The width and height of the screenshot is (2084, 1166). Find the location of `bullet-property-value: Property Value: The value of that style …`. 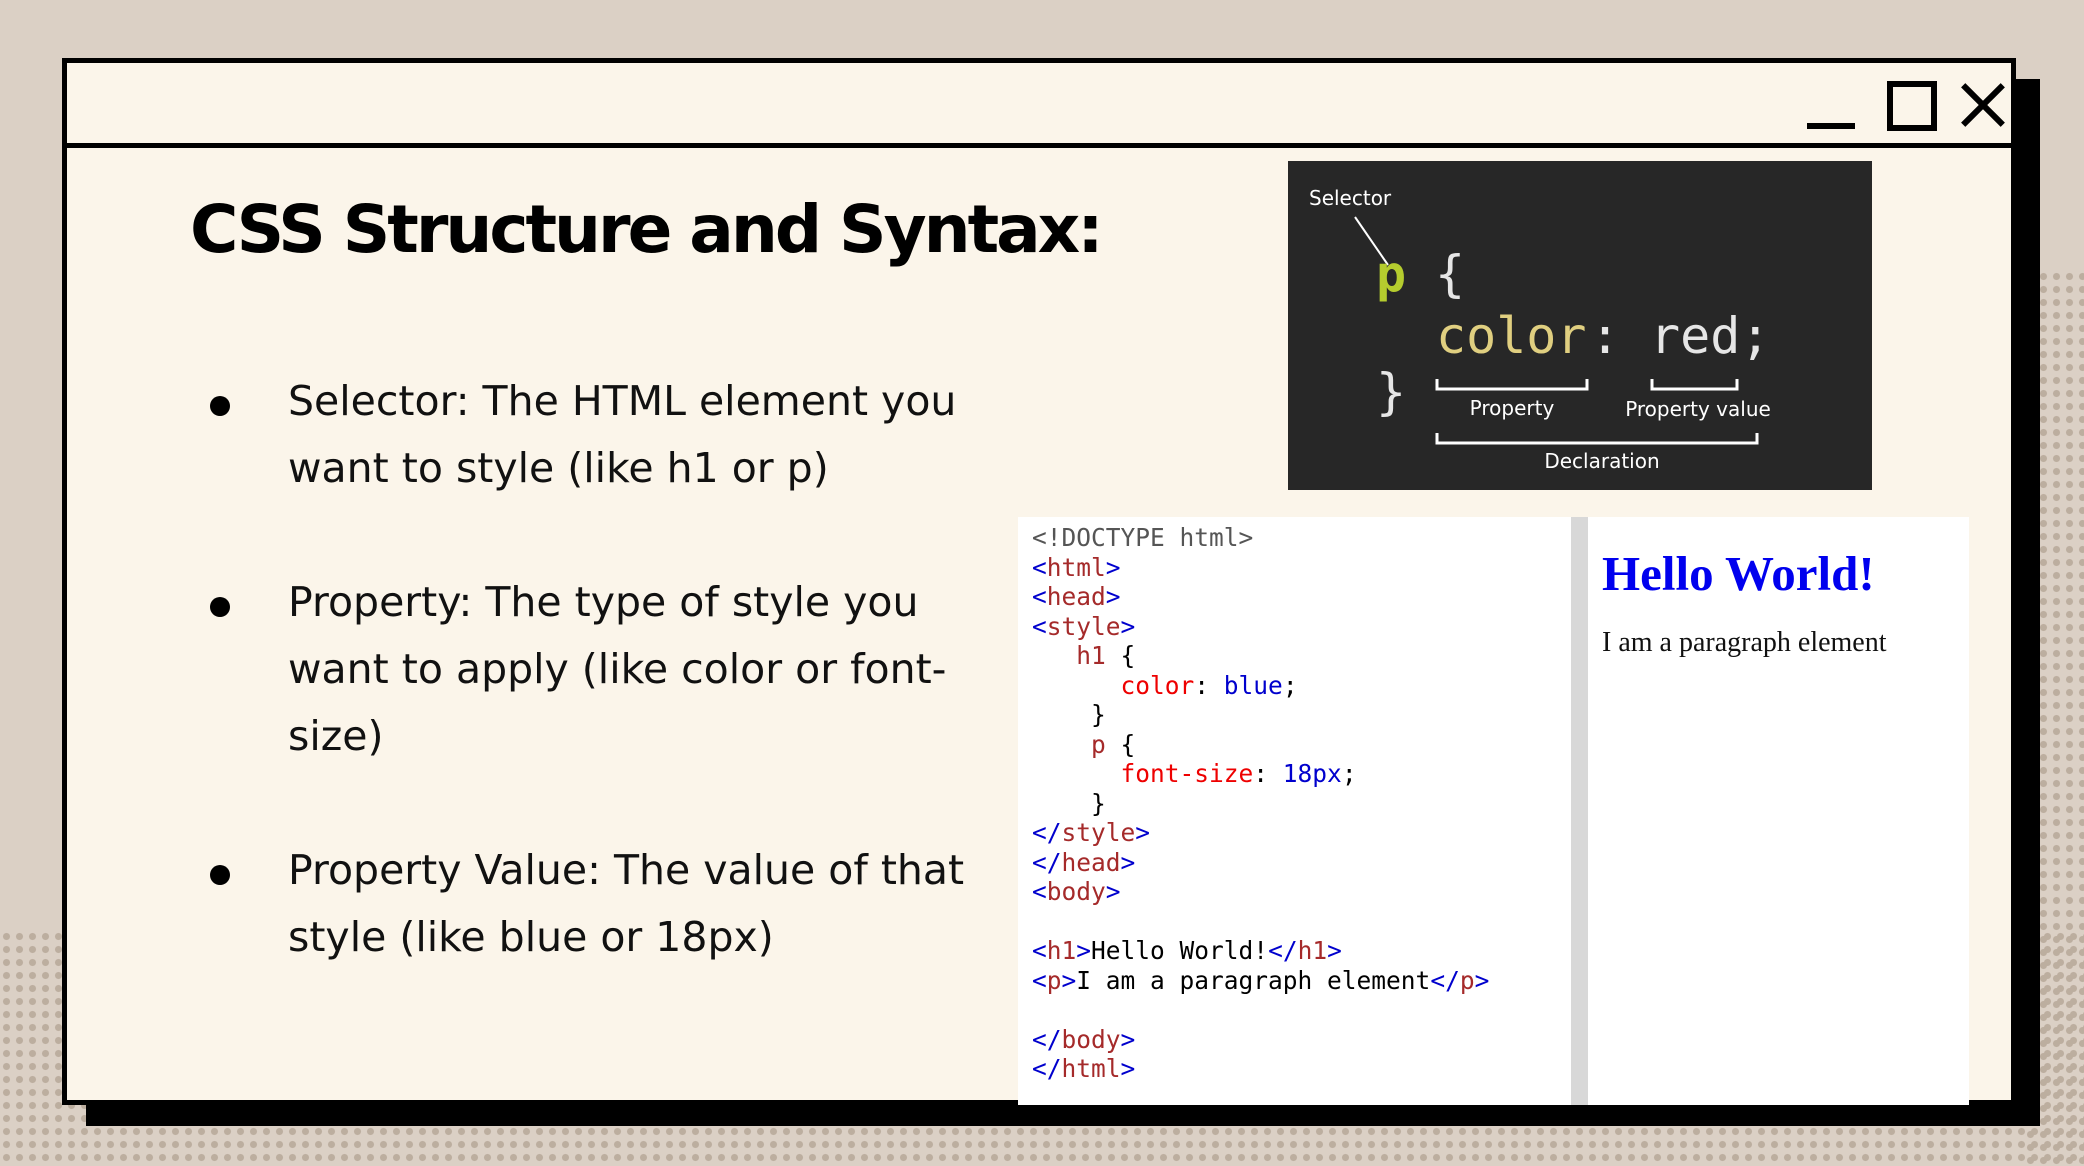

bullet-property-value: Property Value: The value of that style … is located at coordinates (577, 904).